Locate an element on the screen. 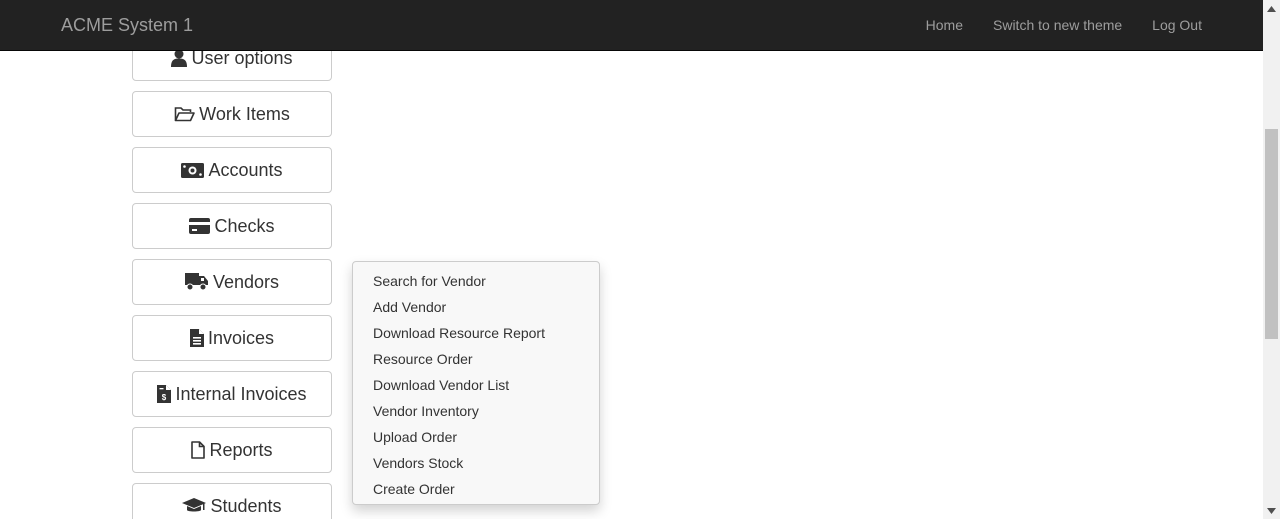 Image resolution: width=1280 pixels, height=519 pixels. invoices-button: Invoices is located at coordinates (232, 338).